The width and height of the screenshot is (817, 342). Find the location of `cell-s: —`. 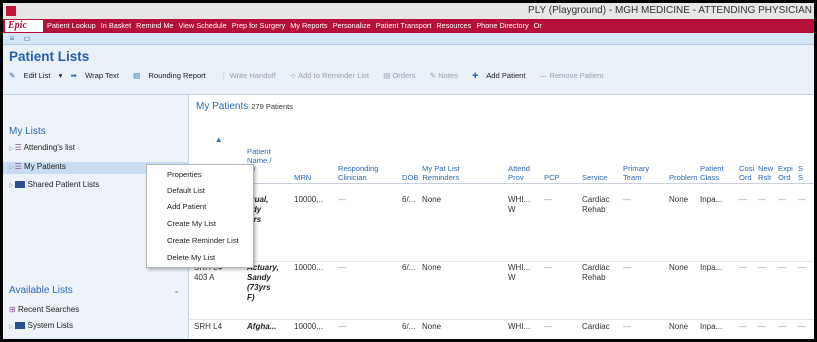

cell-s: — is located at coordinates (802, 199).